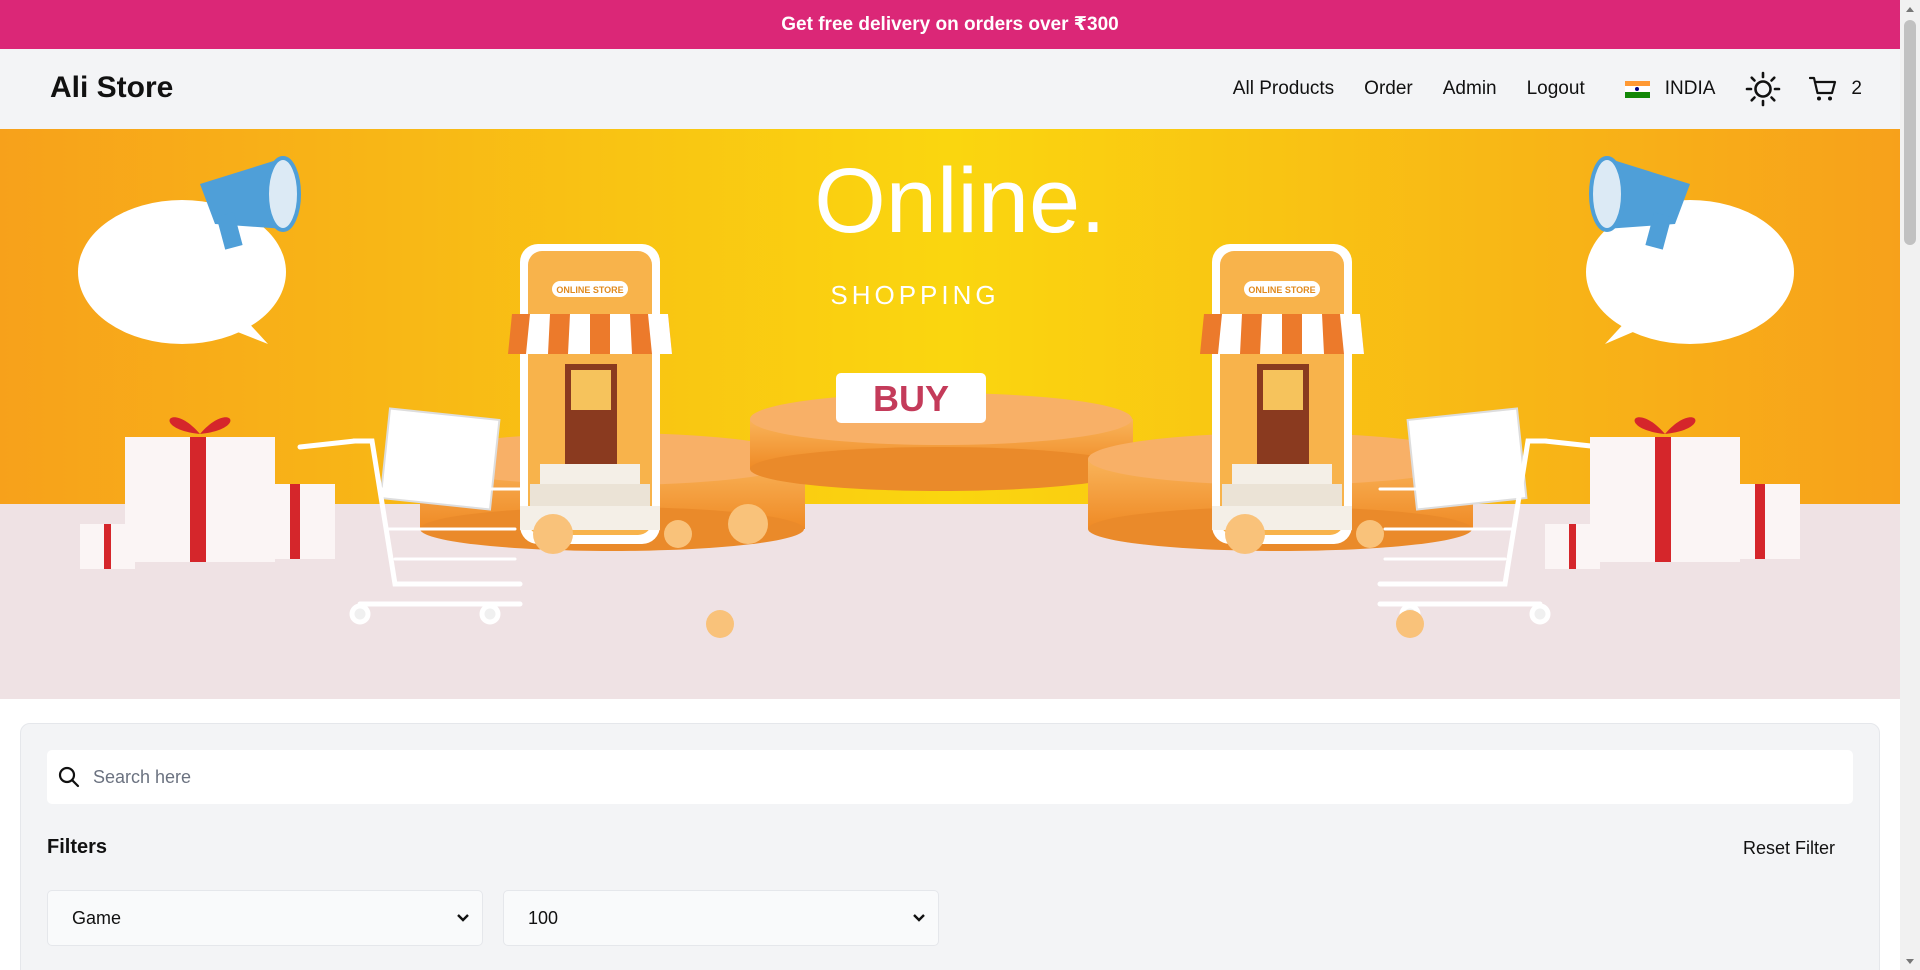 The image size is (1920, 970). What do you see at coordinates (1856, 88) in the screenshot?
I see `cart-count: 2` at bounding box center [1856, 88].